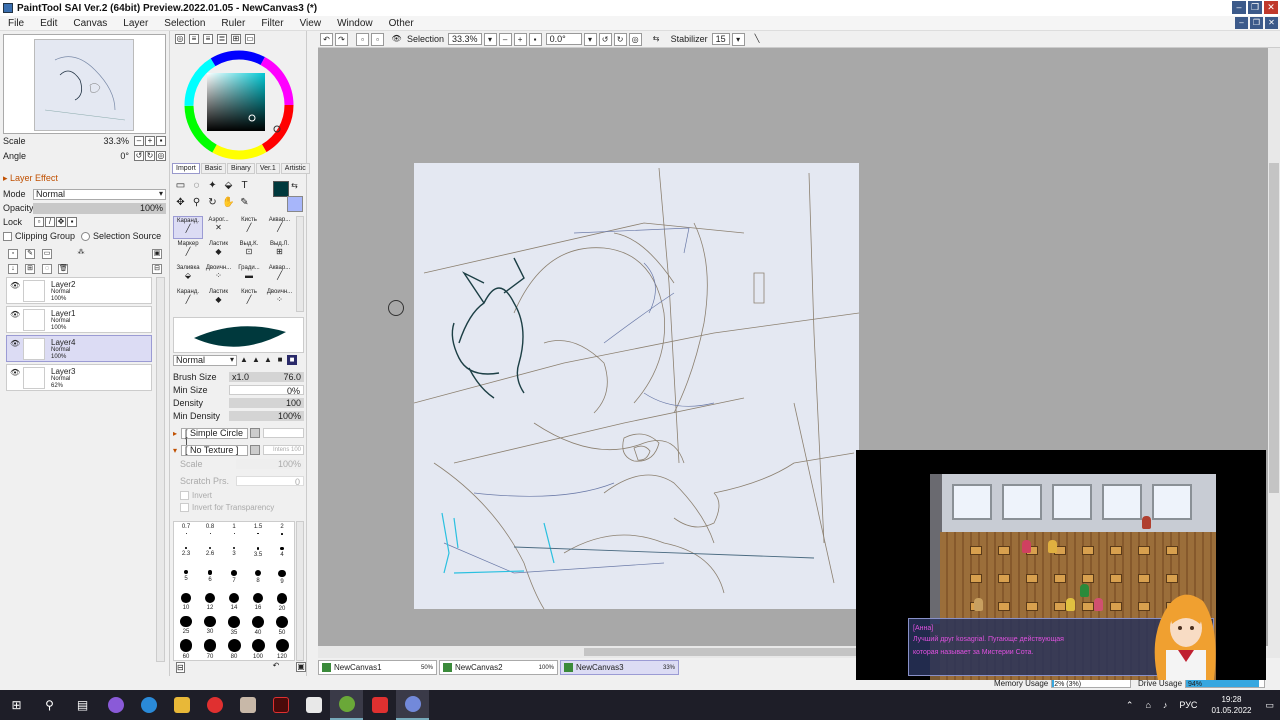 The height and width of the screenshot is (720, 1280). I want to click on app-icon-purple, so click(115, 705).